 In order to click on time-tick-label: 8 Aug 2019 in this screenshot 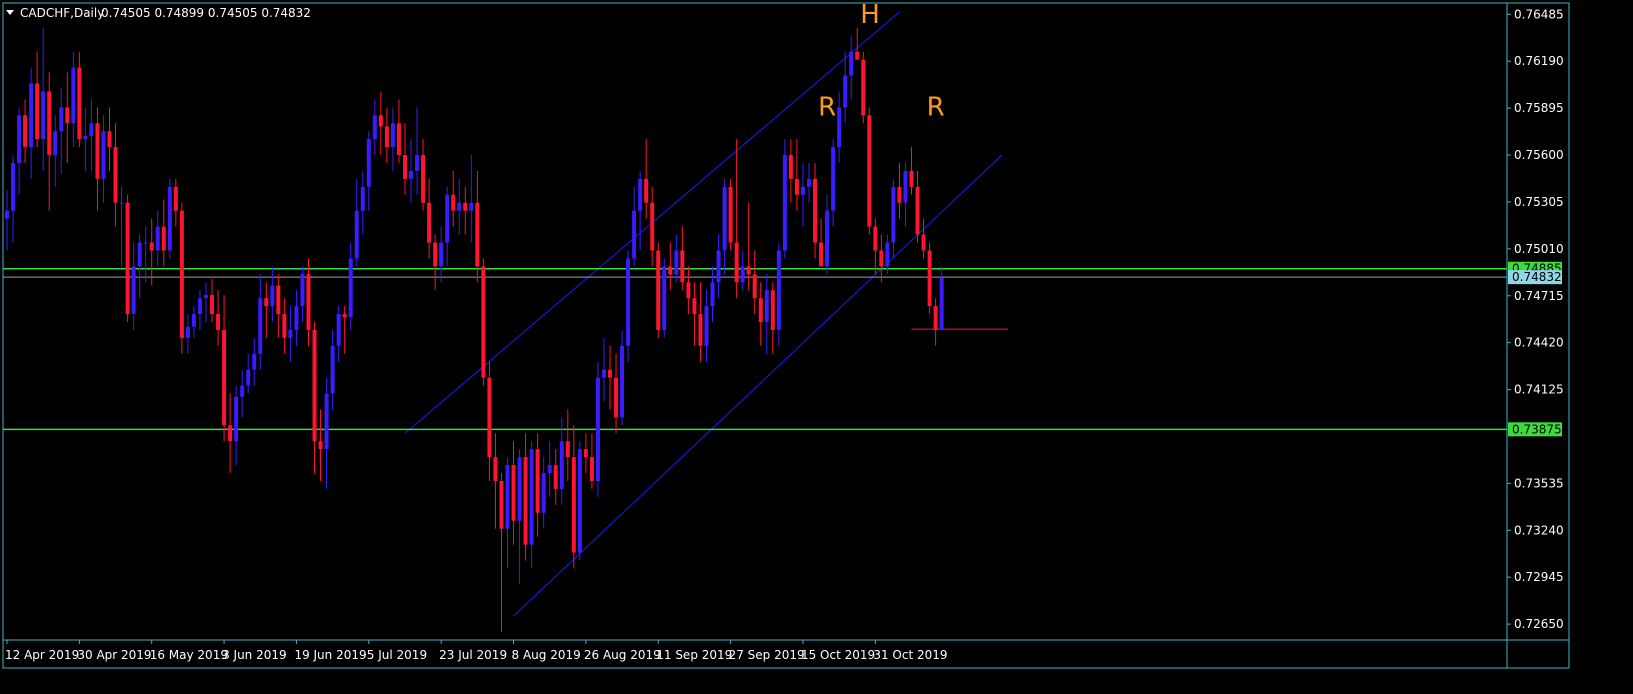, I will do `click(546, 655)`.